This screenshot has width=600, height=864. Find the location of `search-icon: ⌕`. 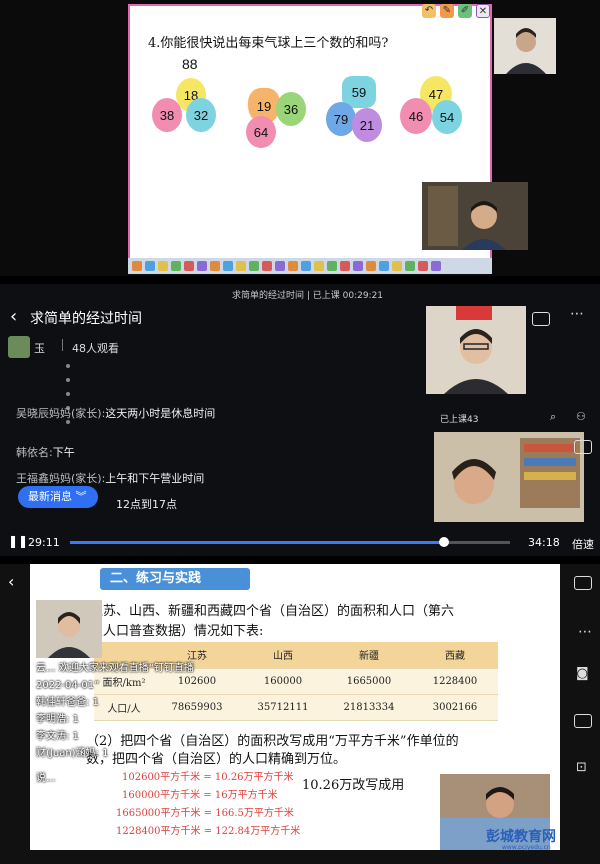

search-icon: ⌕ is located at coordinates (553, 417).